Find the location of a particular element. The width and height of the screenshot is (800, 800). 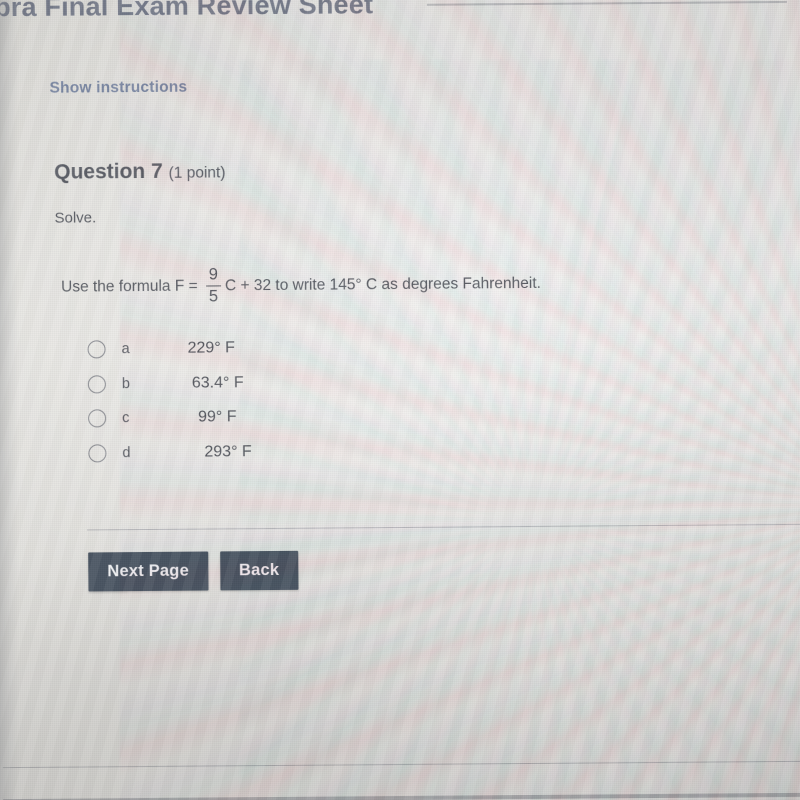

question-number: Question 7 is located at coordinates (108, 171).